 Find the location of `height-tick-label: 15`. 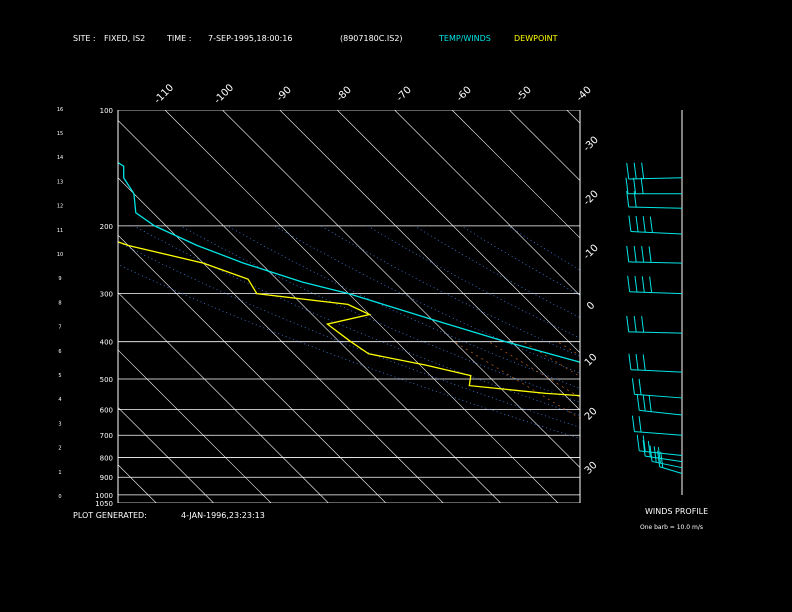

height-tick-label: 15 is located at coordinates (60, 134).